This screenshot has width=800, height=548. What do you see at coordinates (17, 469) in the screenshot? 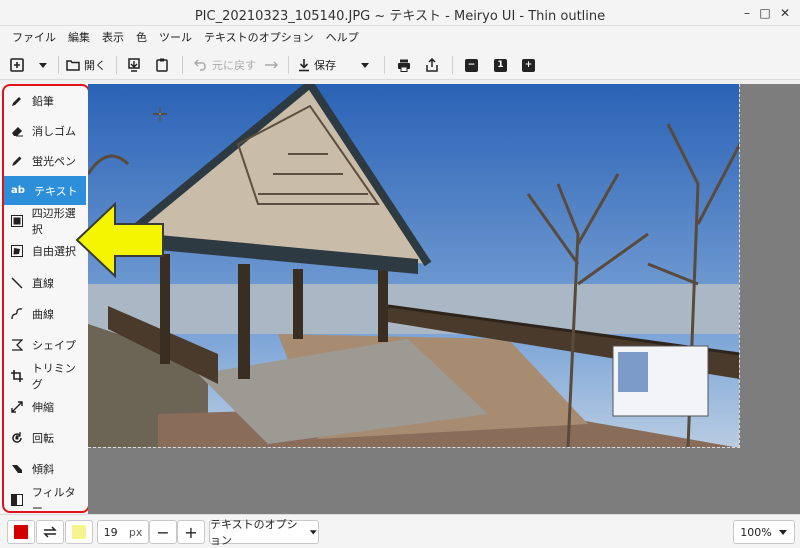
I see `skew-icon` at bounding box center [17, 469].